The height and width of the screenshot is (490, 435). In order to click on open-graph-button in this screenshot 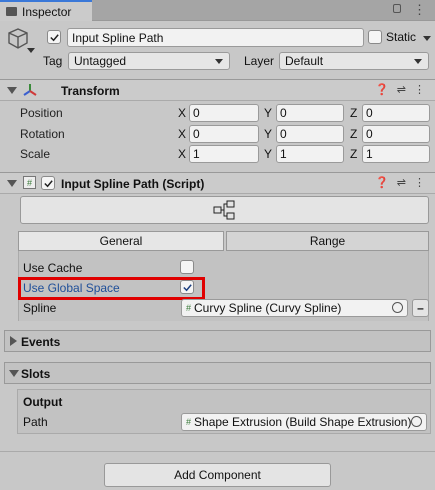, I will do `click(224, 210)`.